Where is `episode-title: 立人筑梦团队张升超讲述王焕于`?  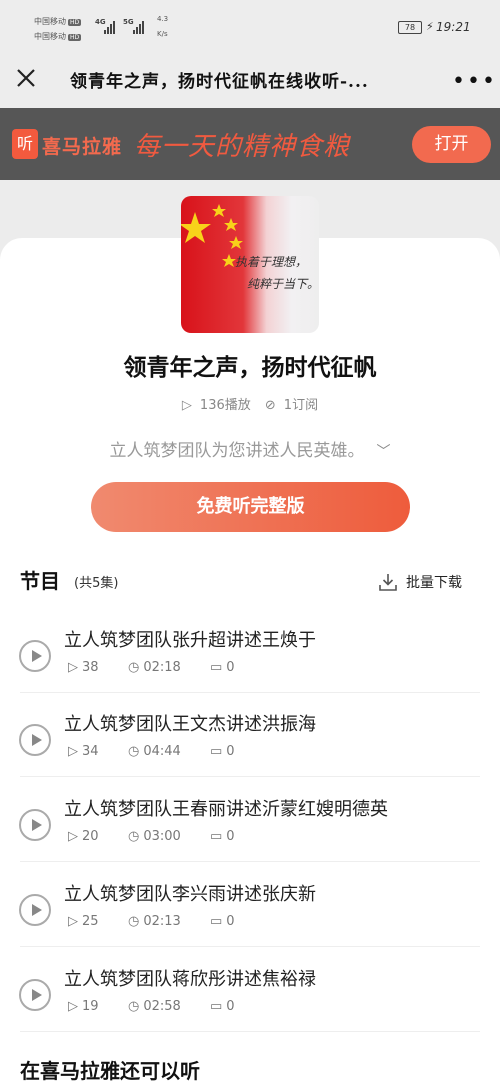 episode-title: 立人筑梦团队张升超讲述王焕于 is located at coordinates (190, 640).